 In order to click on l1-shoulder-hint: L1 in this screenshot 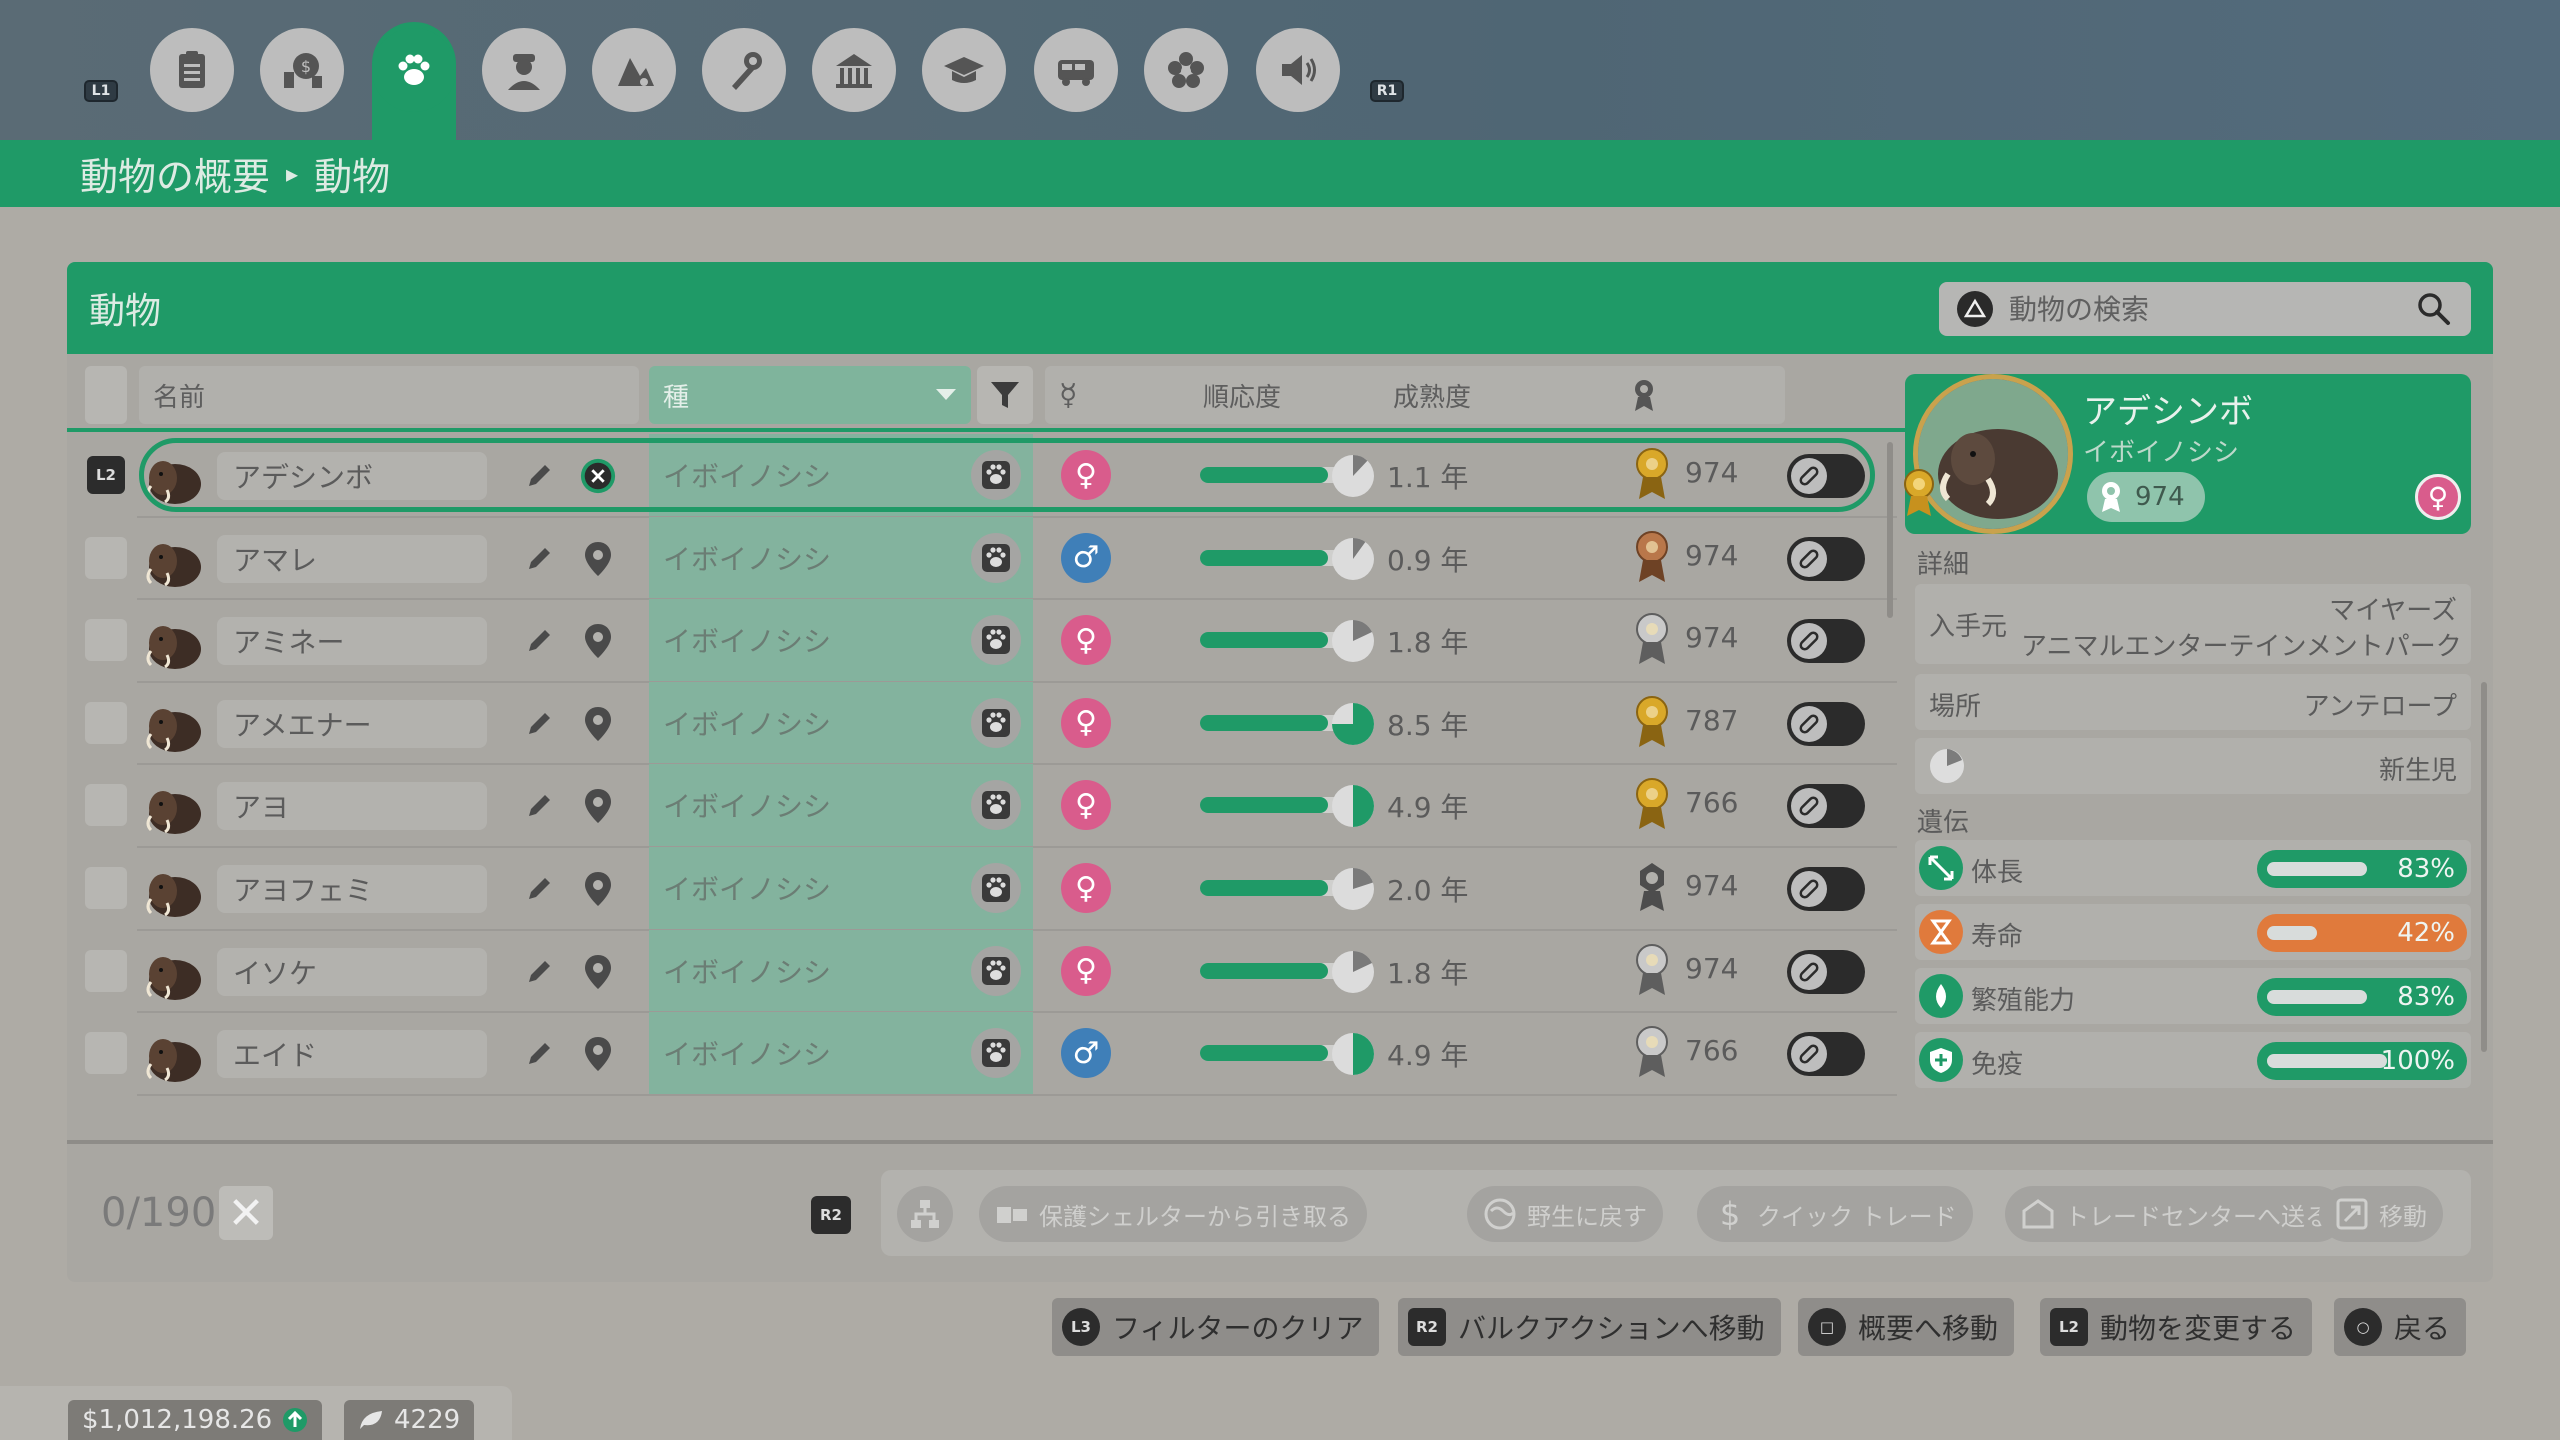, I will do `click(101, 91)`.